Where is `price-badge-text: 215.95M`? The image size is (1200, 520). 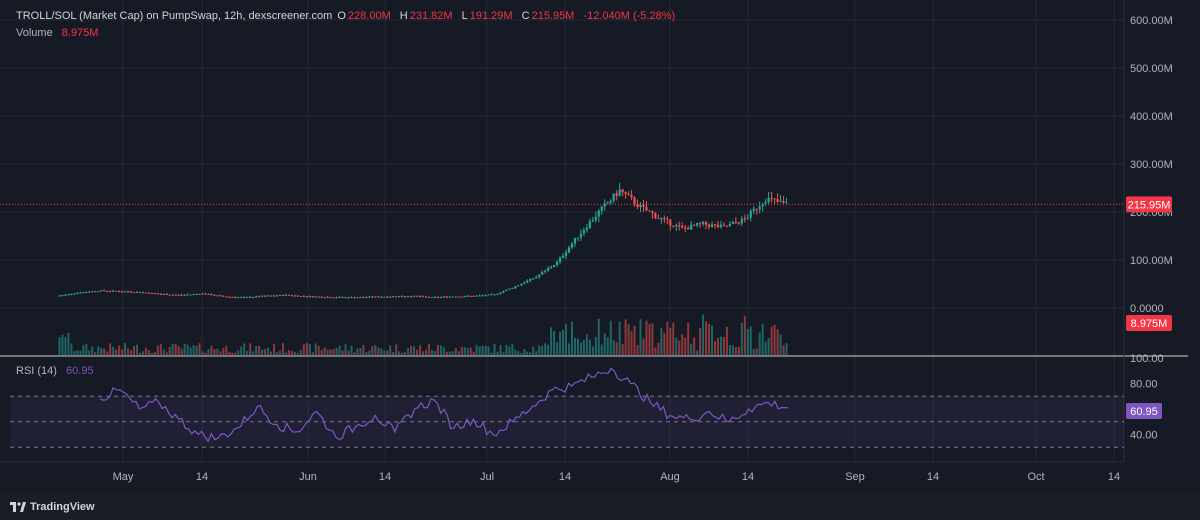 price-badge-text: 215.95M is located at coordinates (1149, 205).